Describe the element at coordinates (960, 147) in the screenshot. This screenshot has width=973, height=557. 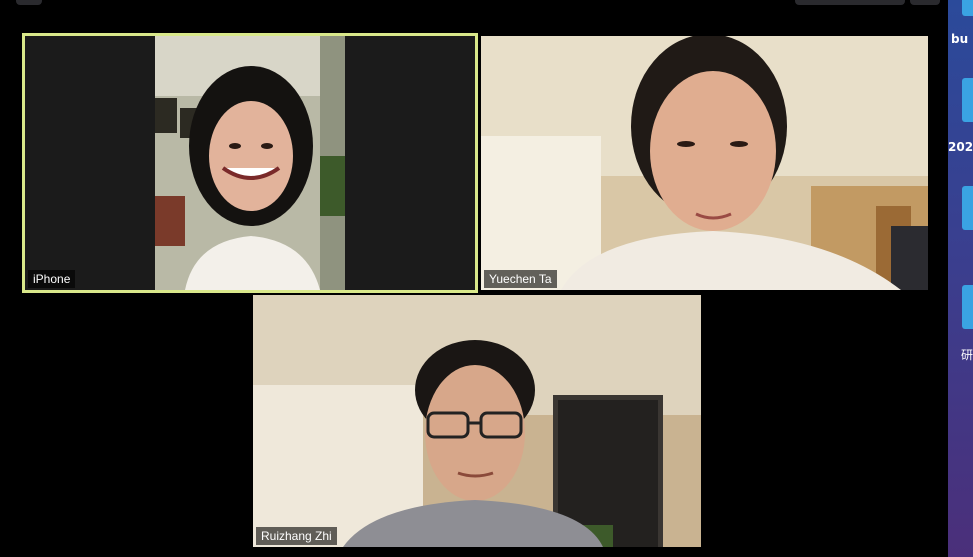
I see `desktop-item-label: 202` at that location.